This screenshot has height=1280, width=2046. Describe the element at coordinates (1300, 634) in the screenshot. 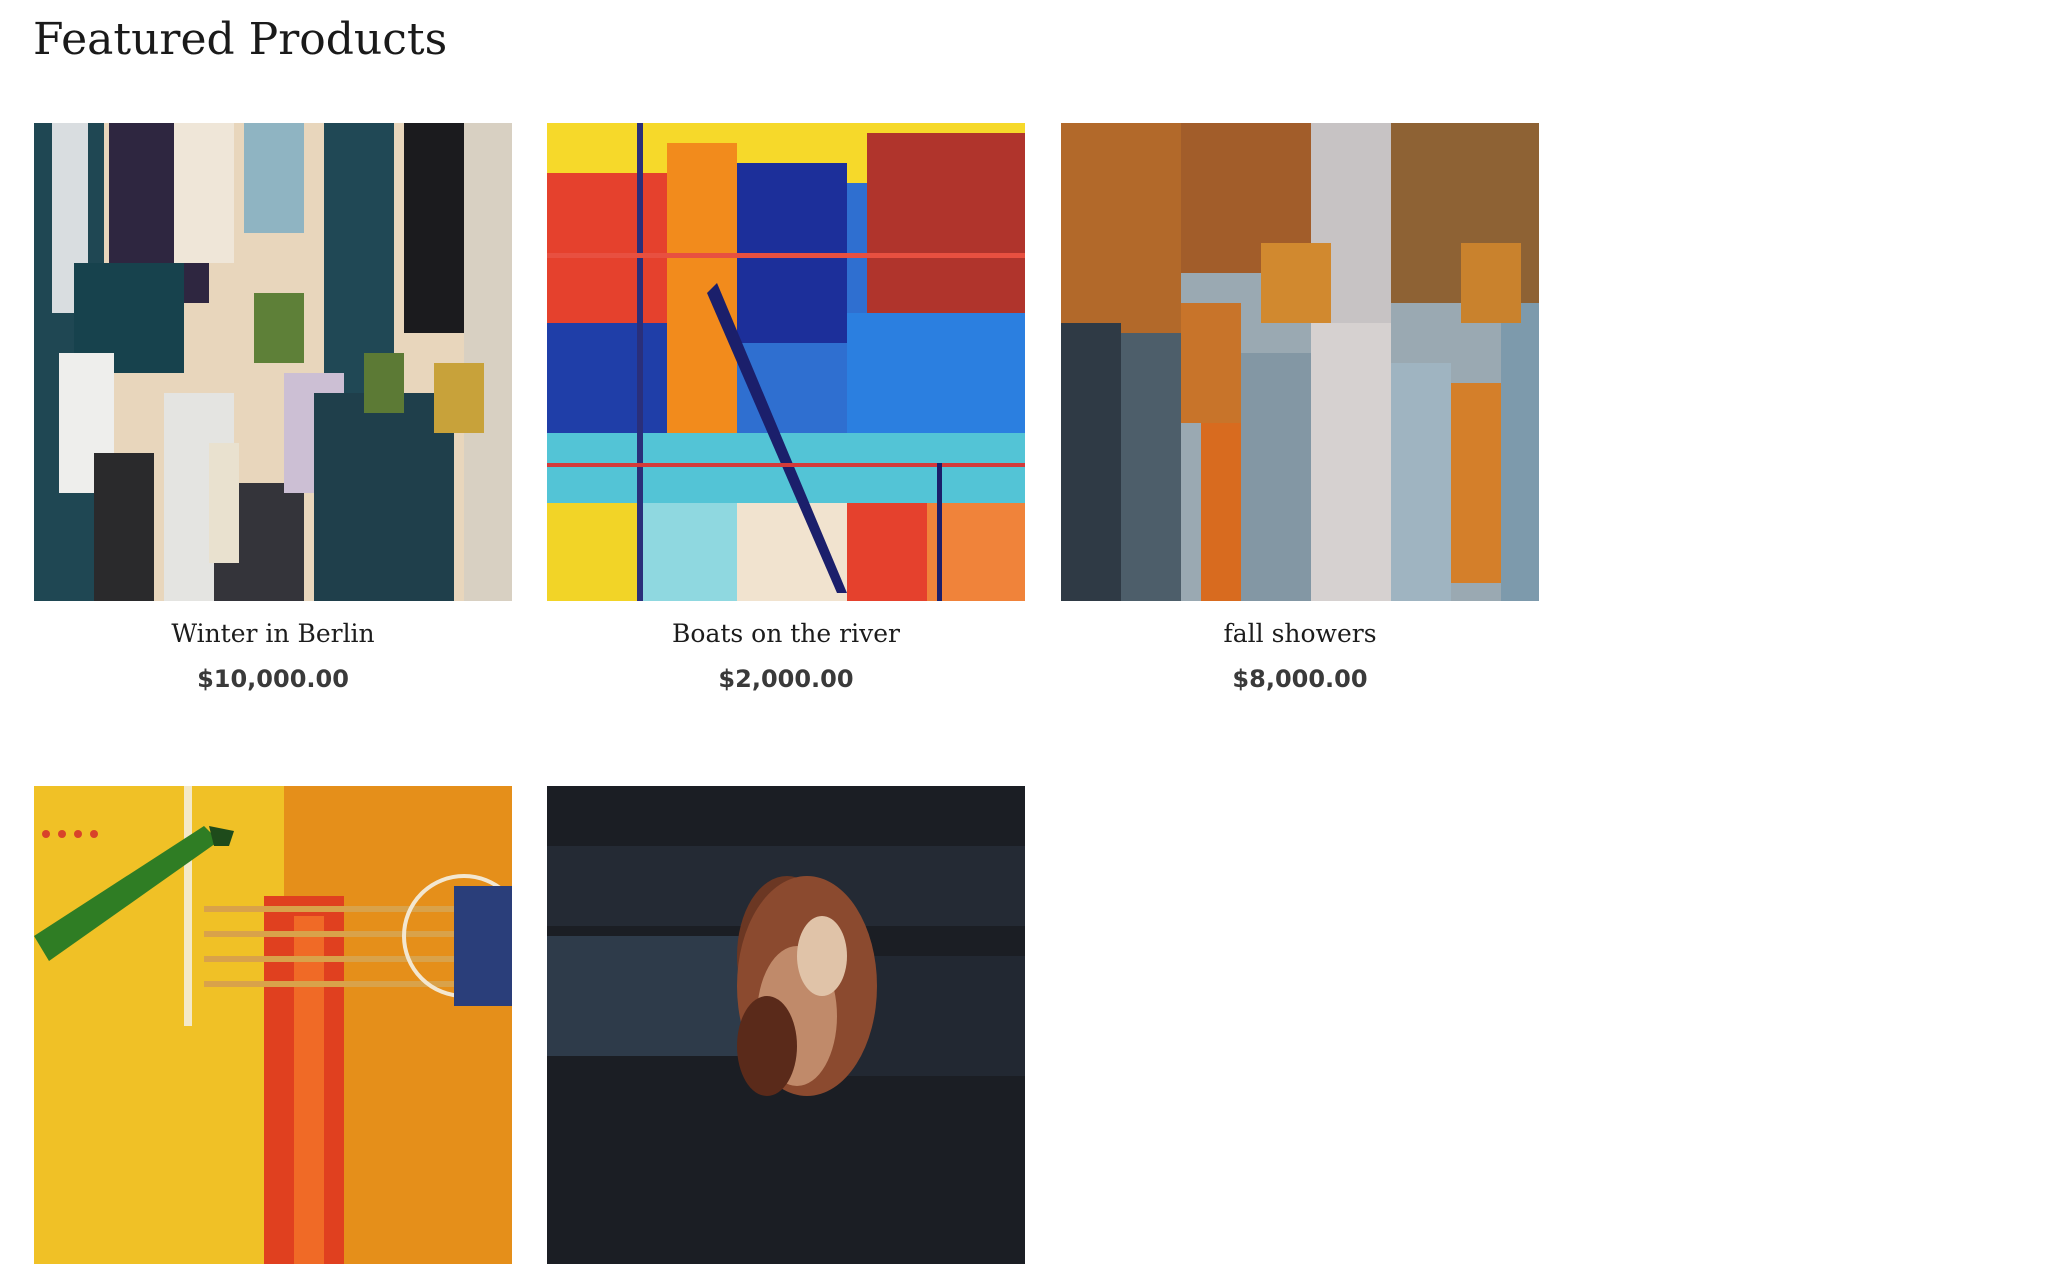

I see `product-name: fall showers` at that location.